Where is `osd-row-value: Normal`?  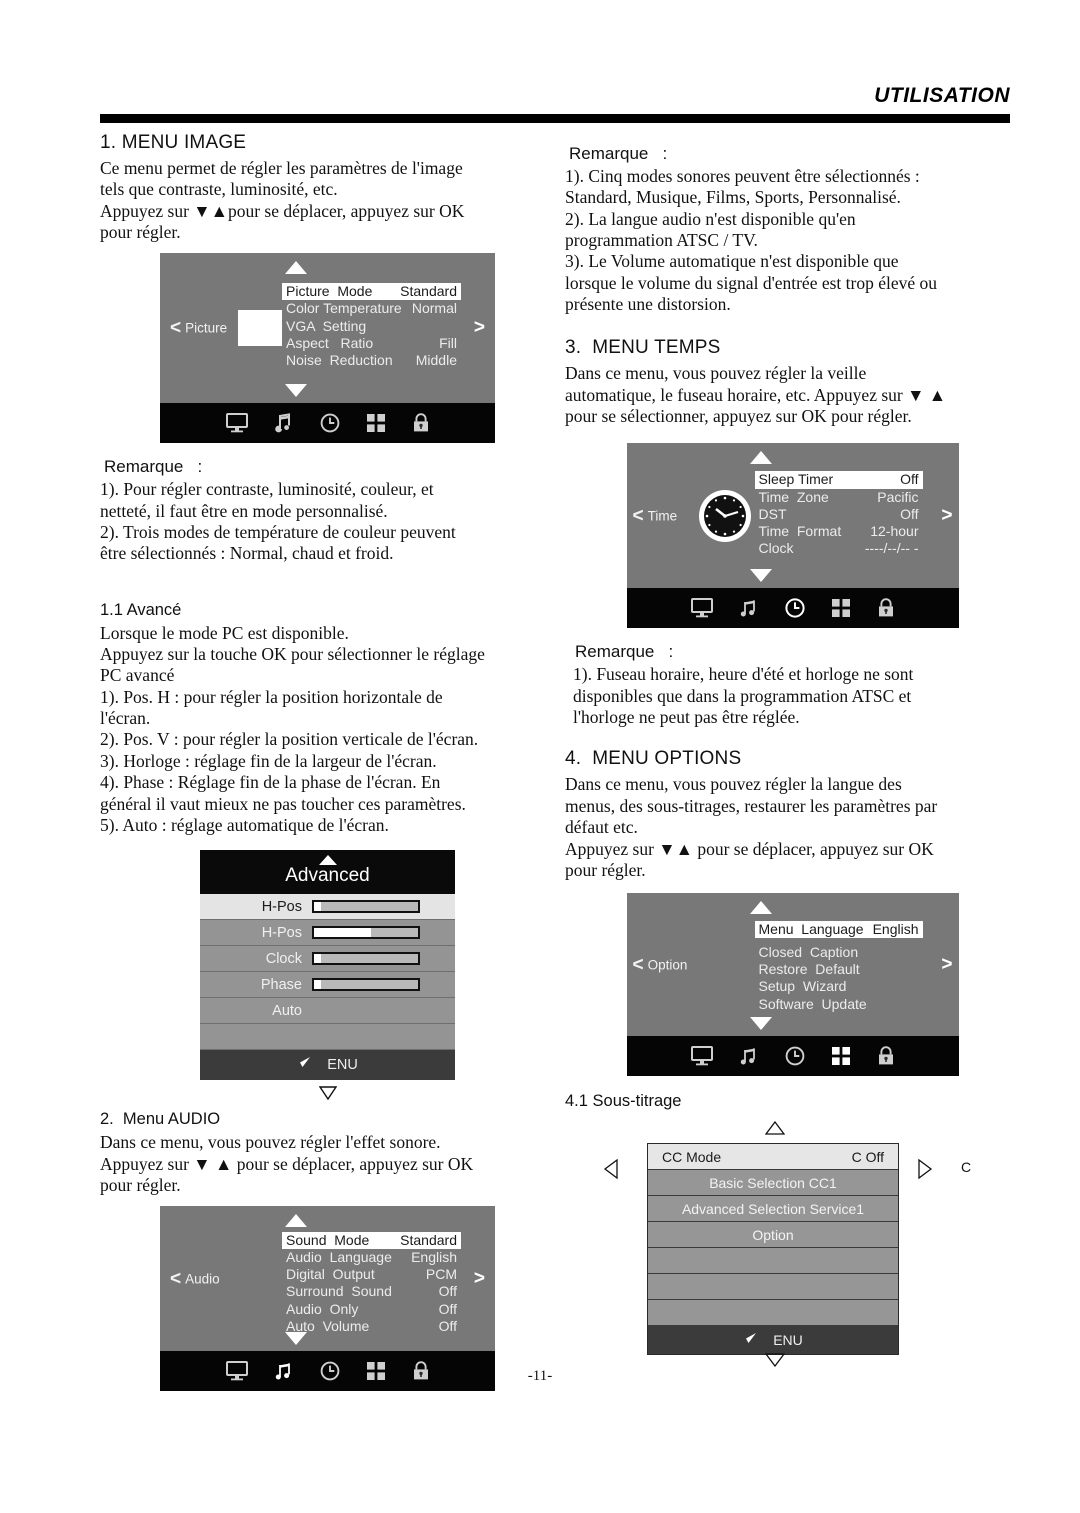 osd-row-value: Normal is located at coordinates (434, 308).